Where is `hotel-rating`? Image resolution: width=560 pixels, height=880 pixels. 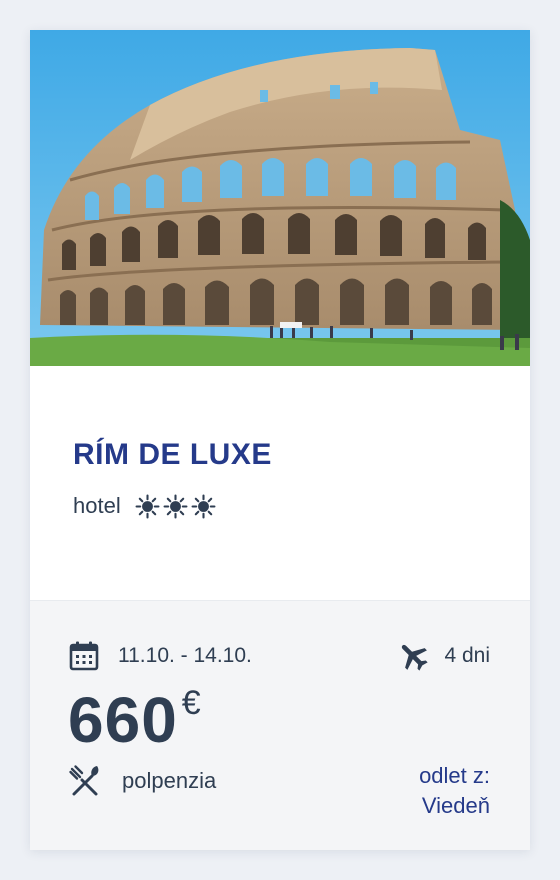
hotel-rating is located at coordinates (175, 506).